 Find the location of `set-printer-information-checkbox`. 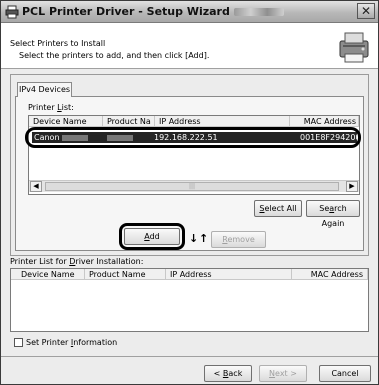

set-printer-information-checkbox is located at coordinates (18, 342).